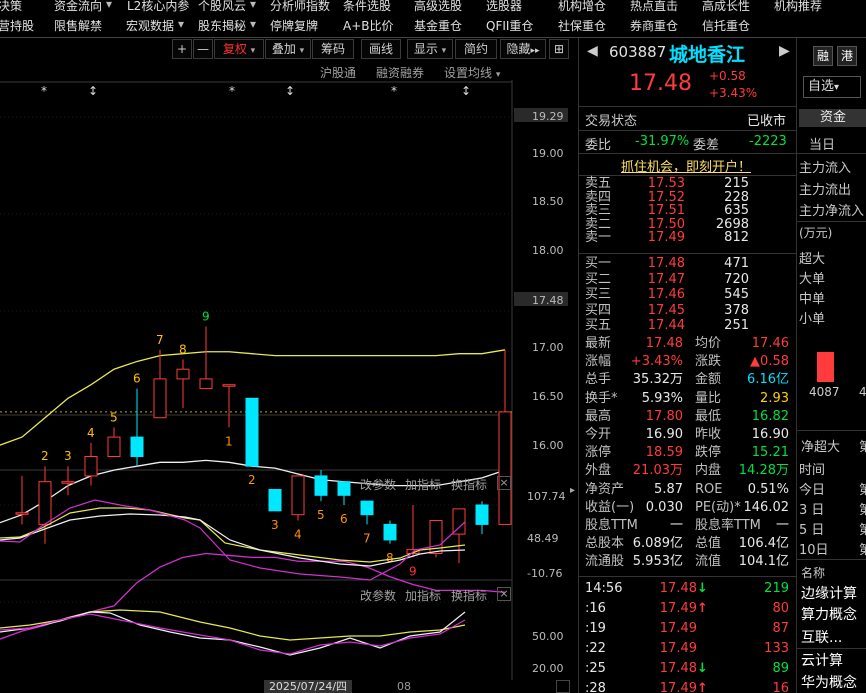 This screenshot has height=693, width=866. Describe the element at coordinates (709, 489) in the screenshot. I see `stat-label: ROE` at that location.